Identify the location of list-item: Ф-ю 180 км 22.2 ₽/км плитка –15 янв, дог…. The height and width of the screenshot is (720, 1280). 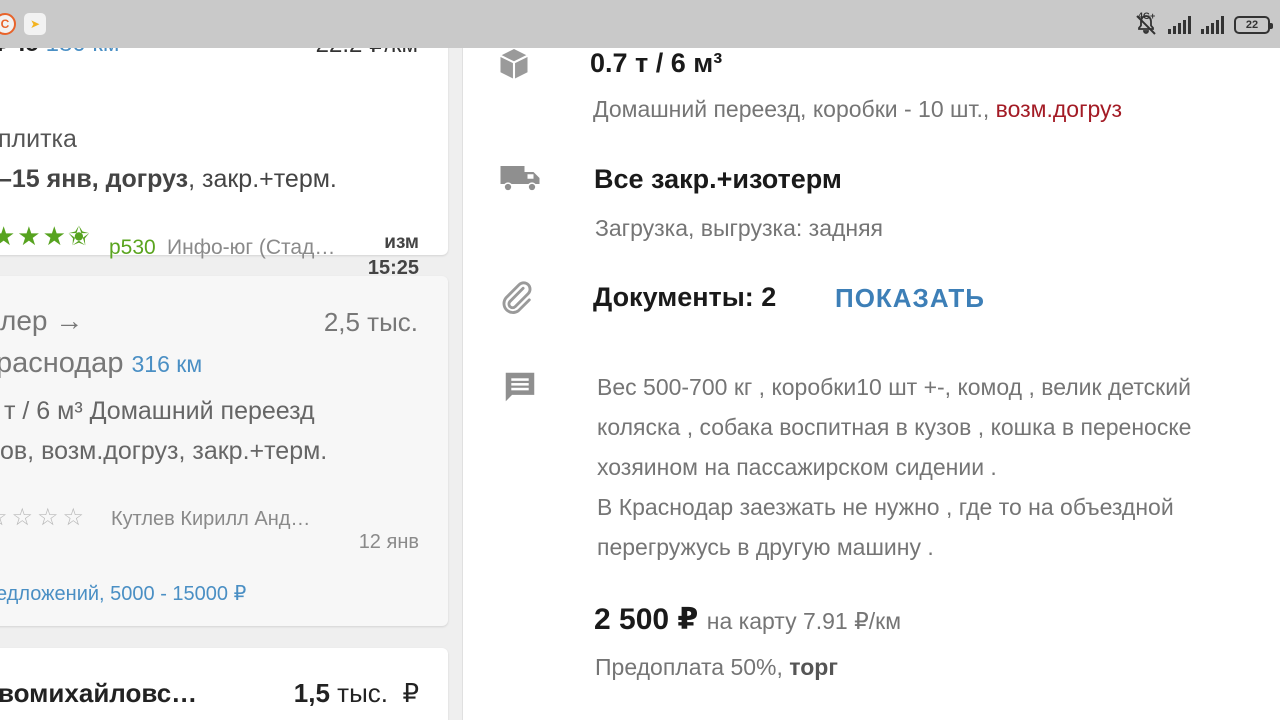
(224, 163).